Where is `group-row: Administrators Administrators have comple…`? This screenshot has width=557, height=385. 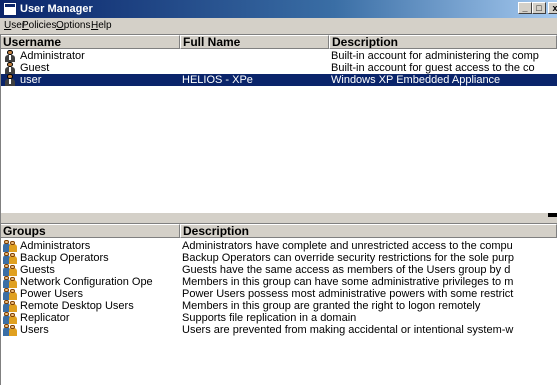 group-row: Administrators Administrators have comple… is located at coordinates (278, 246).